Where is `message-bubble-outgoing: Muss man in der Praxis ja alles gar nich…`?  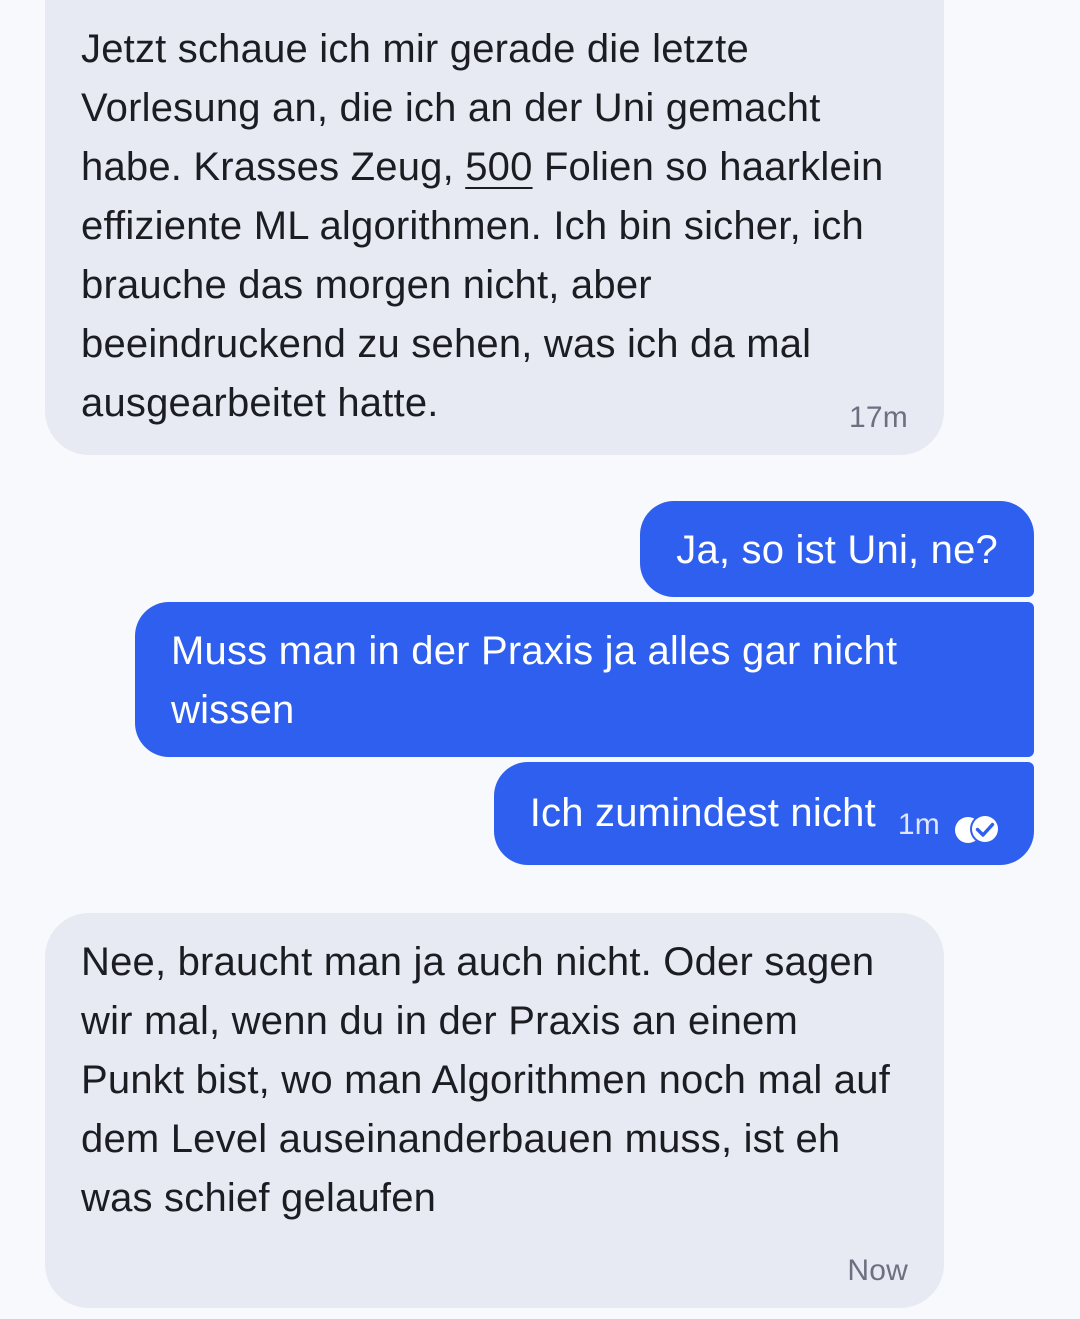 message-bubble-outgoing: Muss man in der Praxis ja alles gar nich… is located at coordinates (584, 679).